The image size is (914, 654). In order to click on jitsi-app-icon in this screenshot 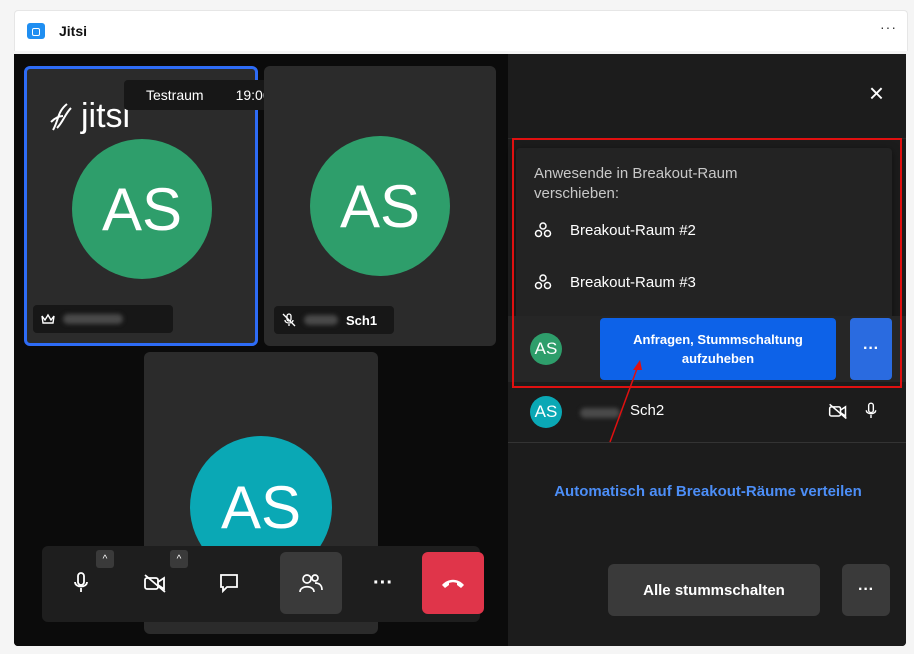, I will do `click(36, 31)`.